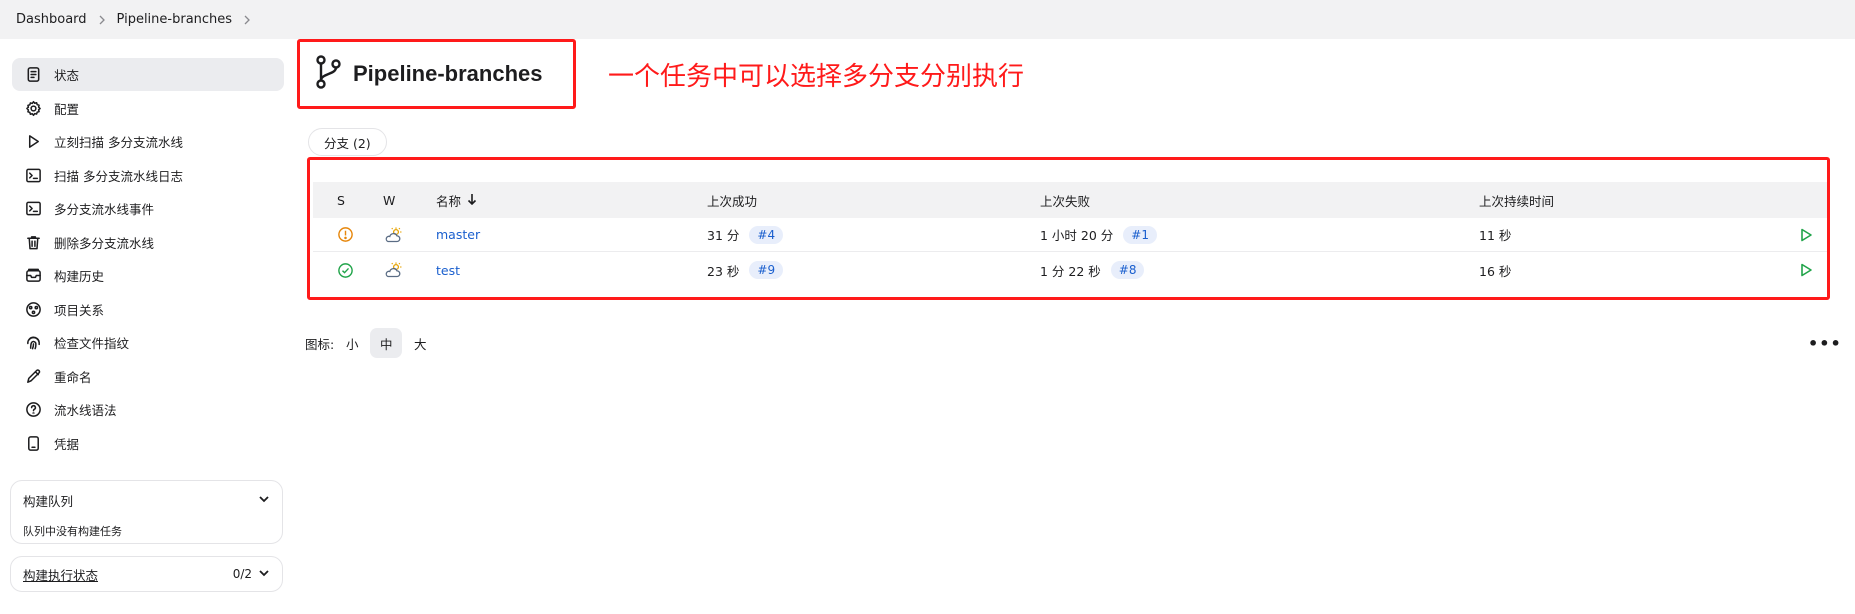 Image resolution: width=1855 pixels, height=614 pixels. What do you see at coordinates (745, 234) in the screenshot?
I see `last-success-cell: 31 分 #4` at bounding box center [745, 234].